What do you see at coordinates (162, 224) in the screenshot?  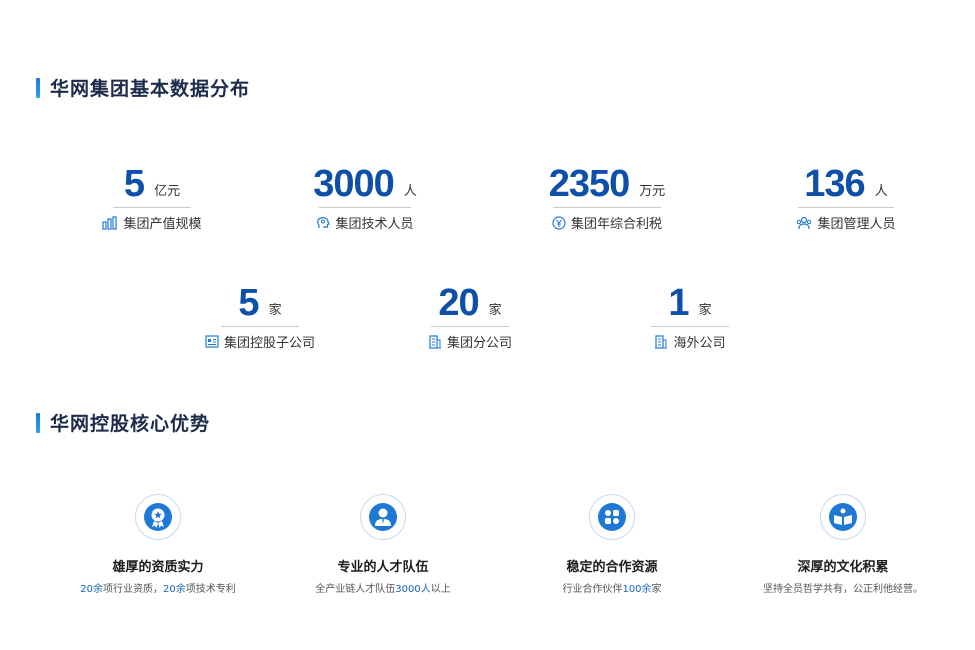 I see `stat-label: 集团产值规模` at bounding box center [162, 224].